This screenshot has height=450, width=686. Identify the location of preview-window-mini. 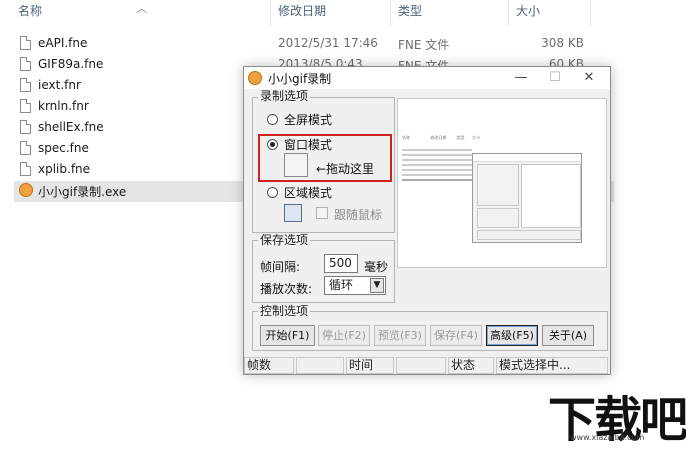
(527, 198).